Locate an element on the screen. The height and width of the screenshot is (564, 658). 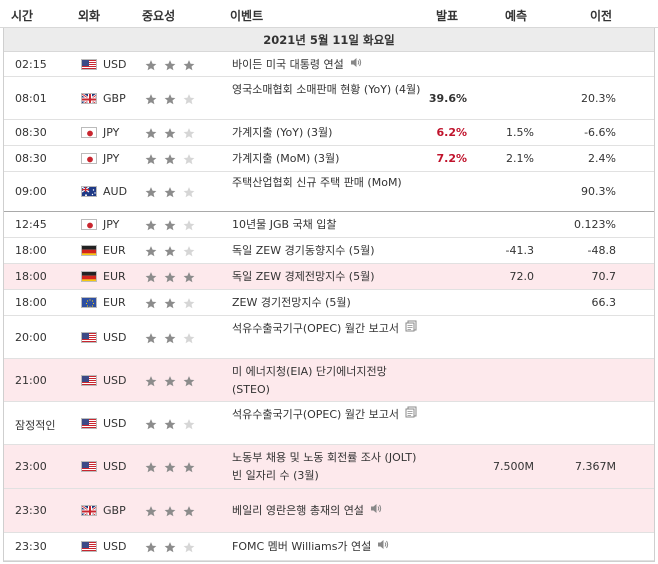
table-row: 21:00 USD 미 에너지청(EIA) 단기에너지전망(STEO) is located at coordinates (329, 380).